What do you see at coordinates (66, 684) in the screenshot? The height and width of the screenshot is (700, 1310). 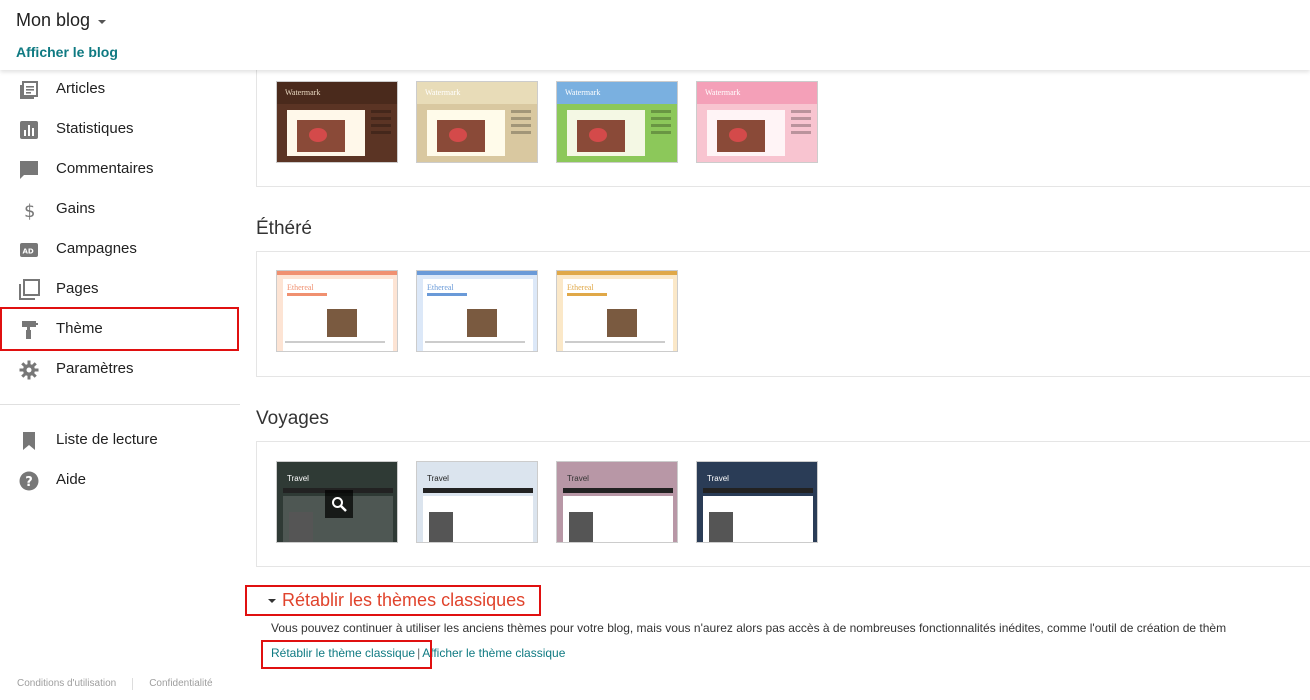 I see `terms-link: Conditions d'utilisation` at bounding box center [66, 684].